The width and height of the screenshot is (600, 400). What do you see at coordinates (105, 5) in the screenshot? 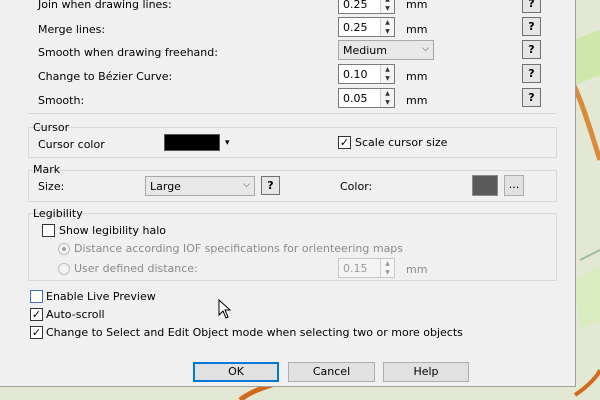
I see `join-lines-label: Join when drawing lines:` at bounding box center [105, 5].